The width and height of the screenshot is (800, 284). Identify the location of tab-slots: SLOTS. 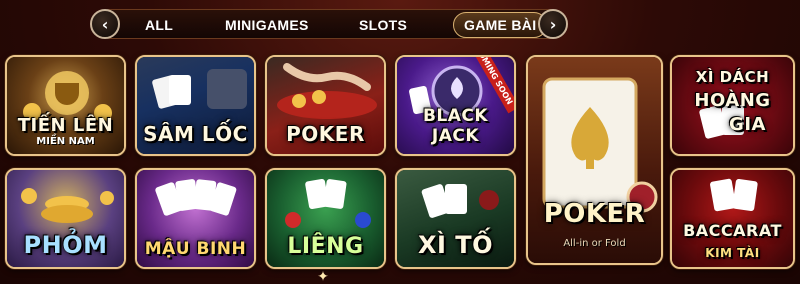
(383, 25).